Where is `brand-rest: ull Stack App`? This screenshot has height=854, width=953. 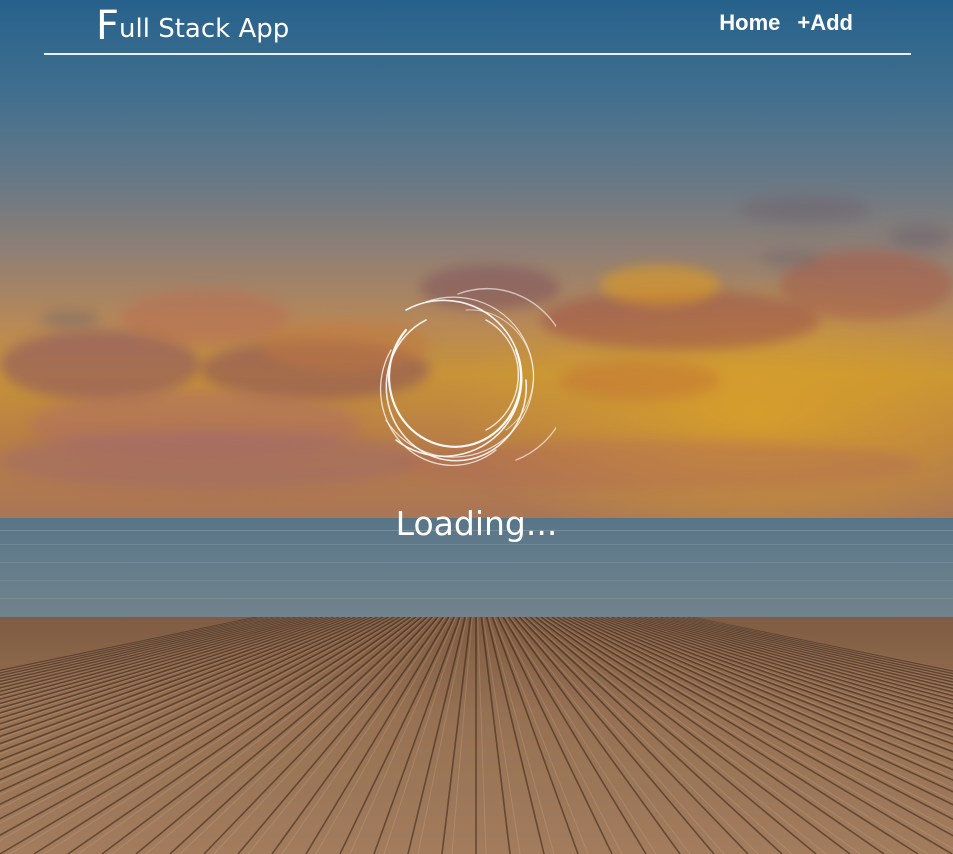
brand-rest: ull Stack App is located at coordinates (204, 29).